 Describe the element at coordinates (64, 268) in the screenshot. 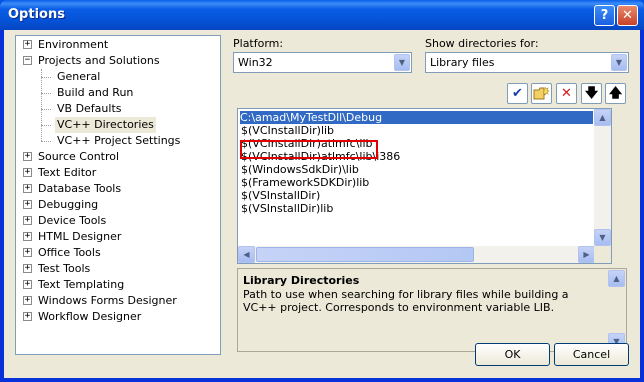

I see `tree-item-label: Test Tools` at that location.